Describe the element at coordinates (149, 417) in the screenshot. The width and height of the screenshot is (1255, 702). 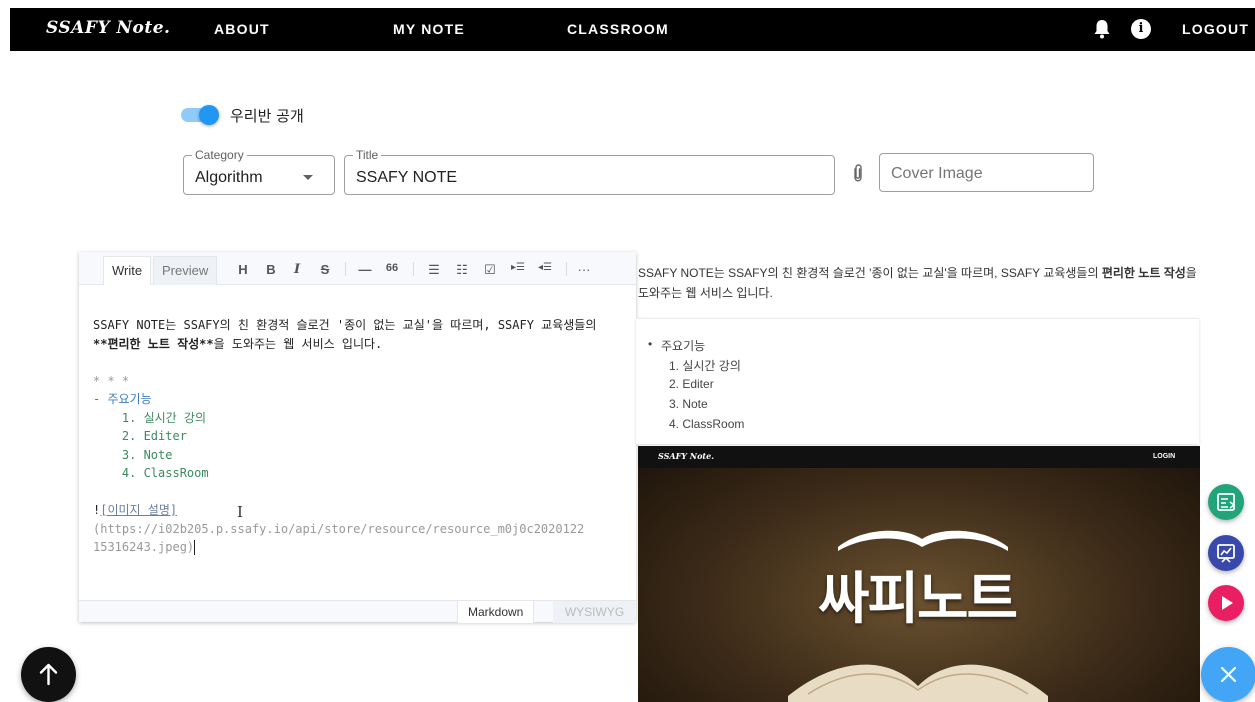
I see `md-list-item: 1. 실시간 강의` at that location.